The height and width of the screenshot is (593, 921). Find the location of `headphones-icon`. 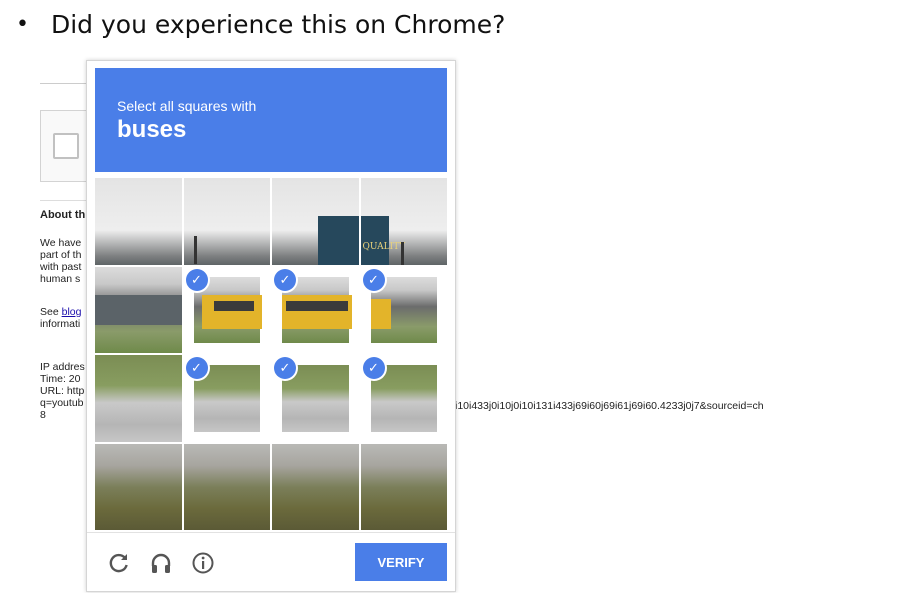

headphones-icon is located at coordinates (161, 563).